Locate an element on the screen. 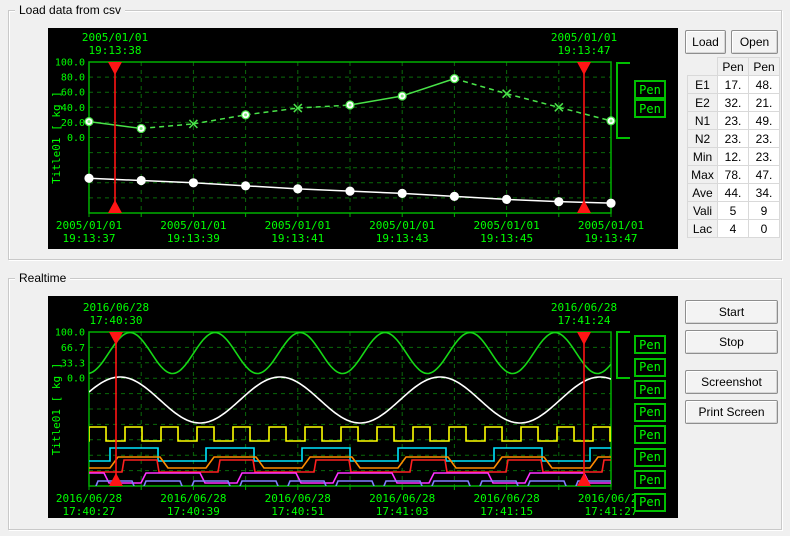 This screenshot has height=536, width=790. table-row: Lac 4 0 is located at coordinates (733, 228).